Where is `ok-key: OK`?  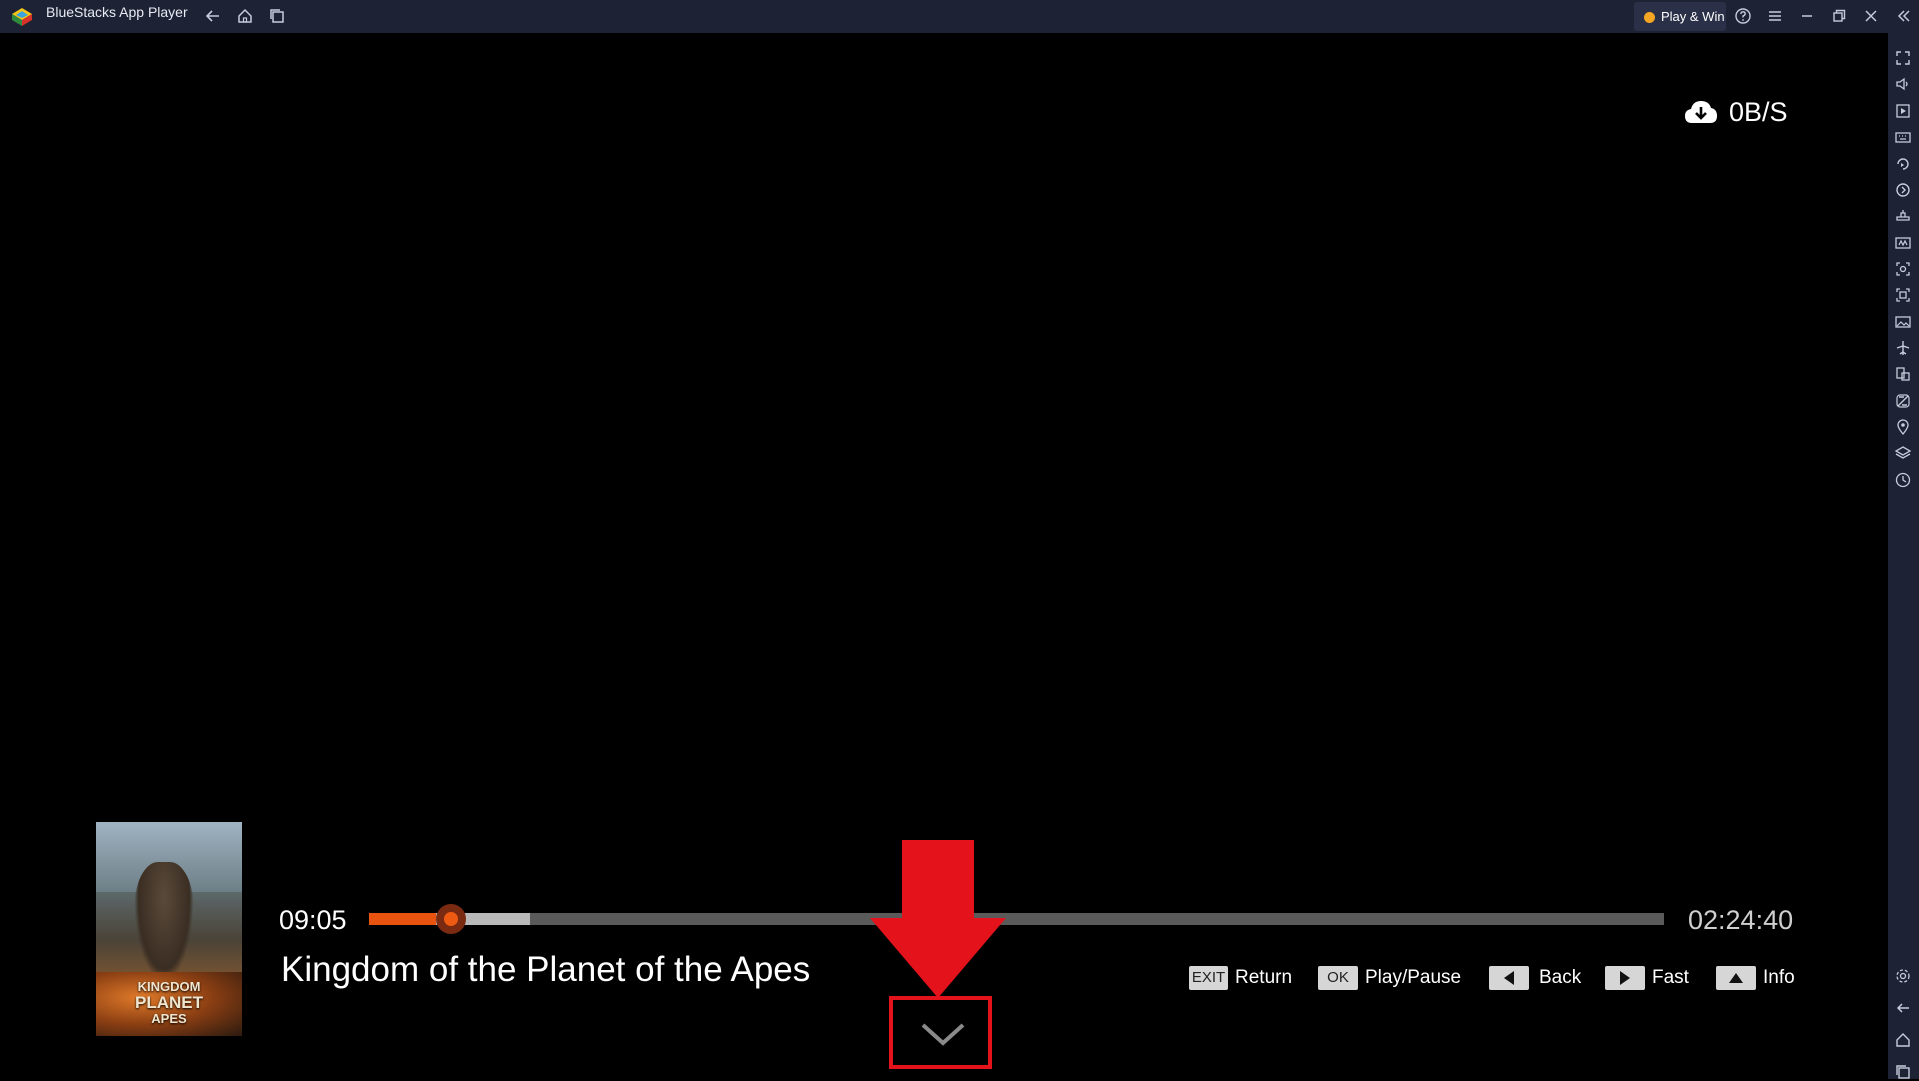 ok-key: OK is located at coordinates (1338, 978).